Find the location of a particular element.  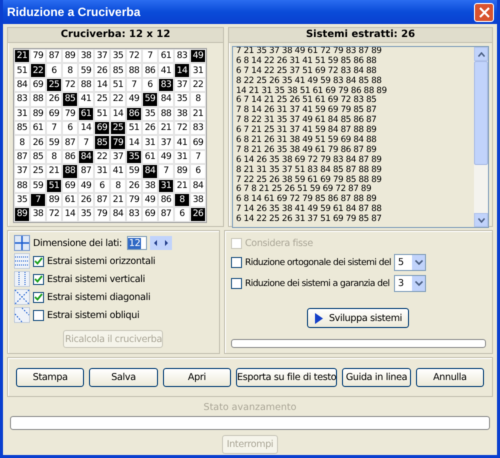

close-button is located at coordinates (484, 12).